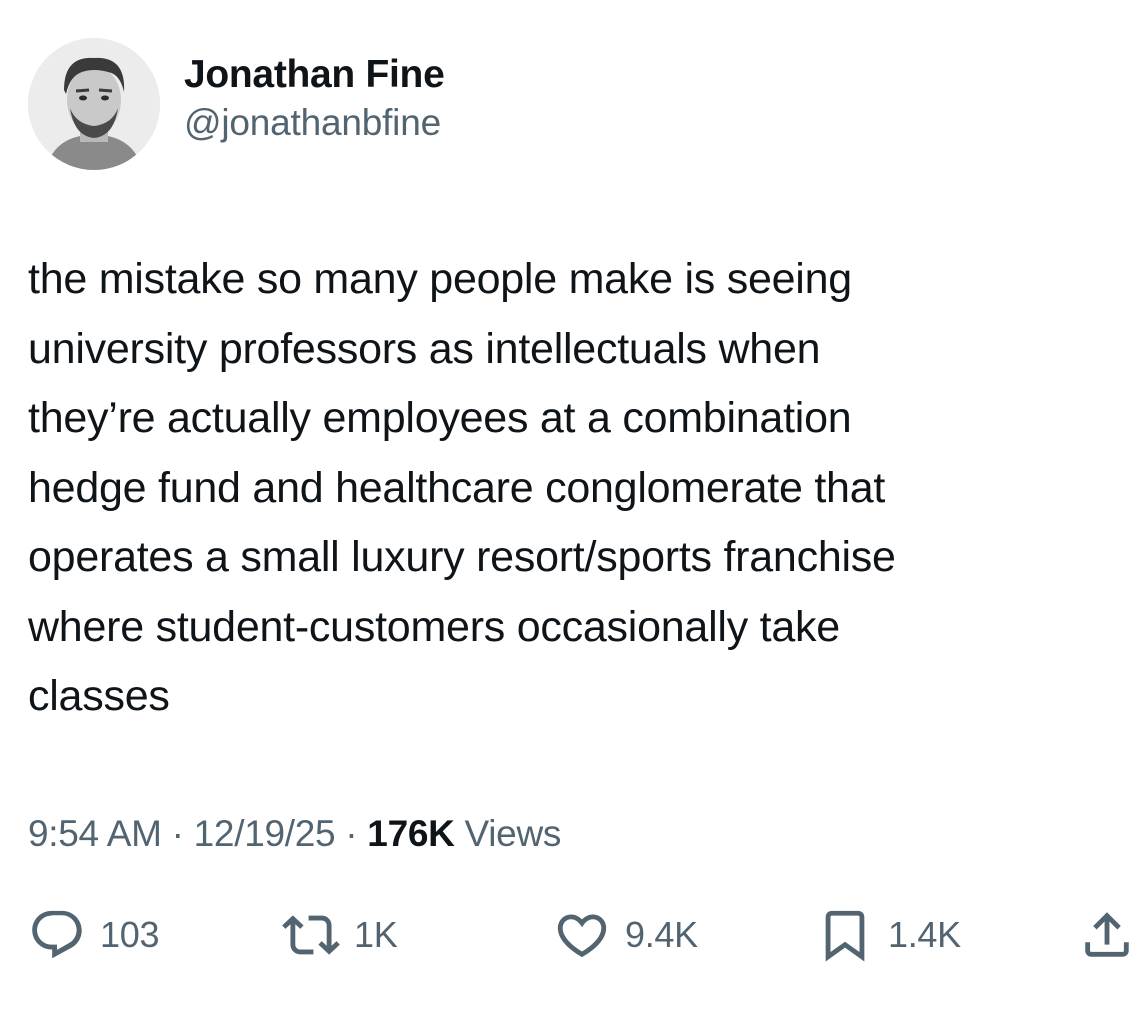 Image resolution: width=1141 pixels, height=1014 pixels. I want to click on bookmark-icon, so click(845, 935).